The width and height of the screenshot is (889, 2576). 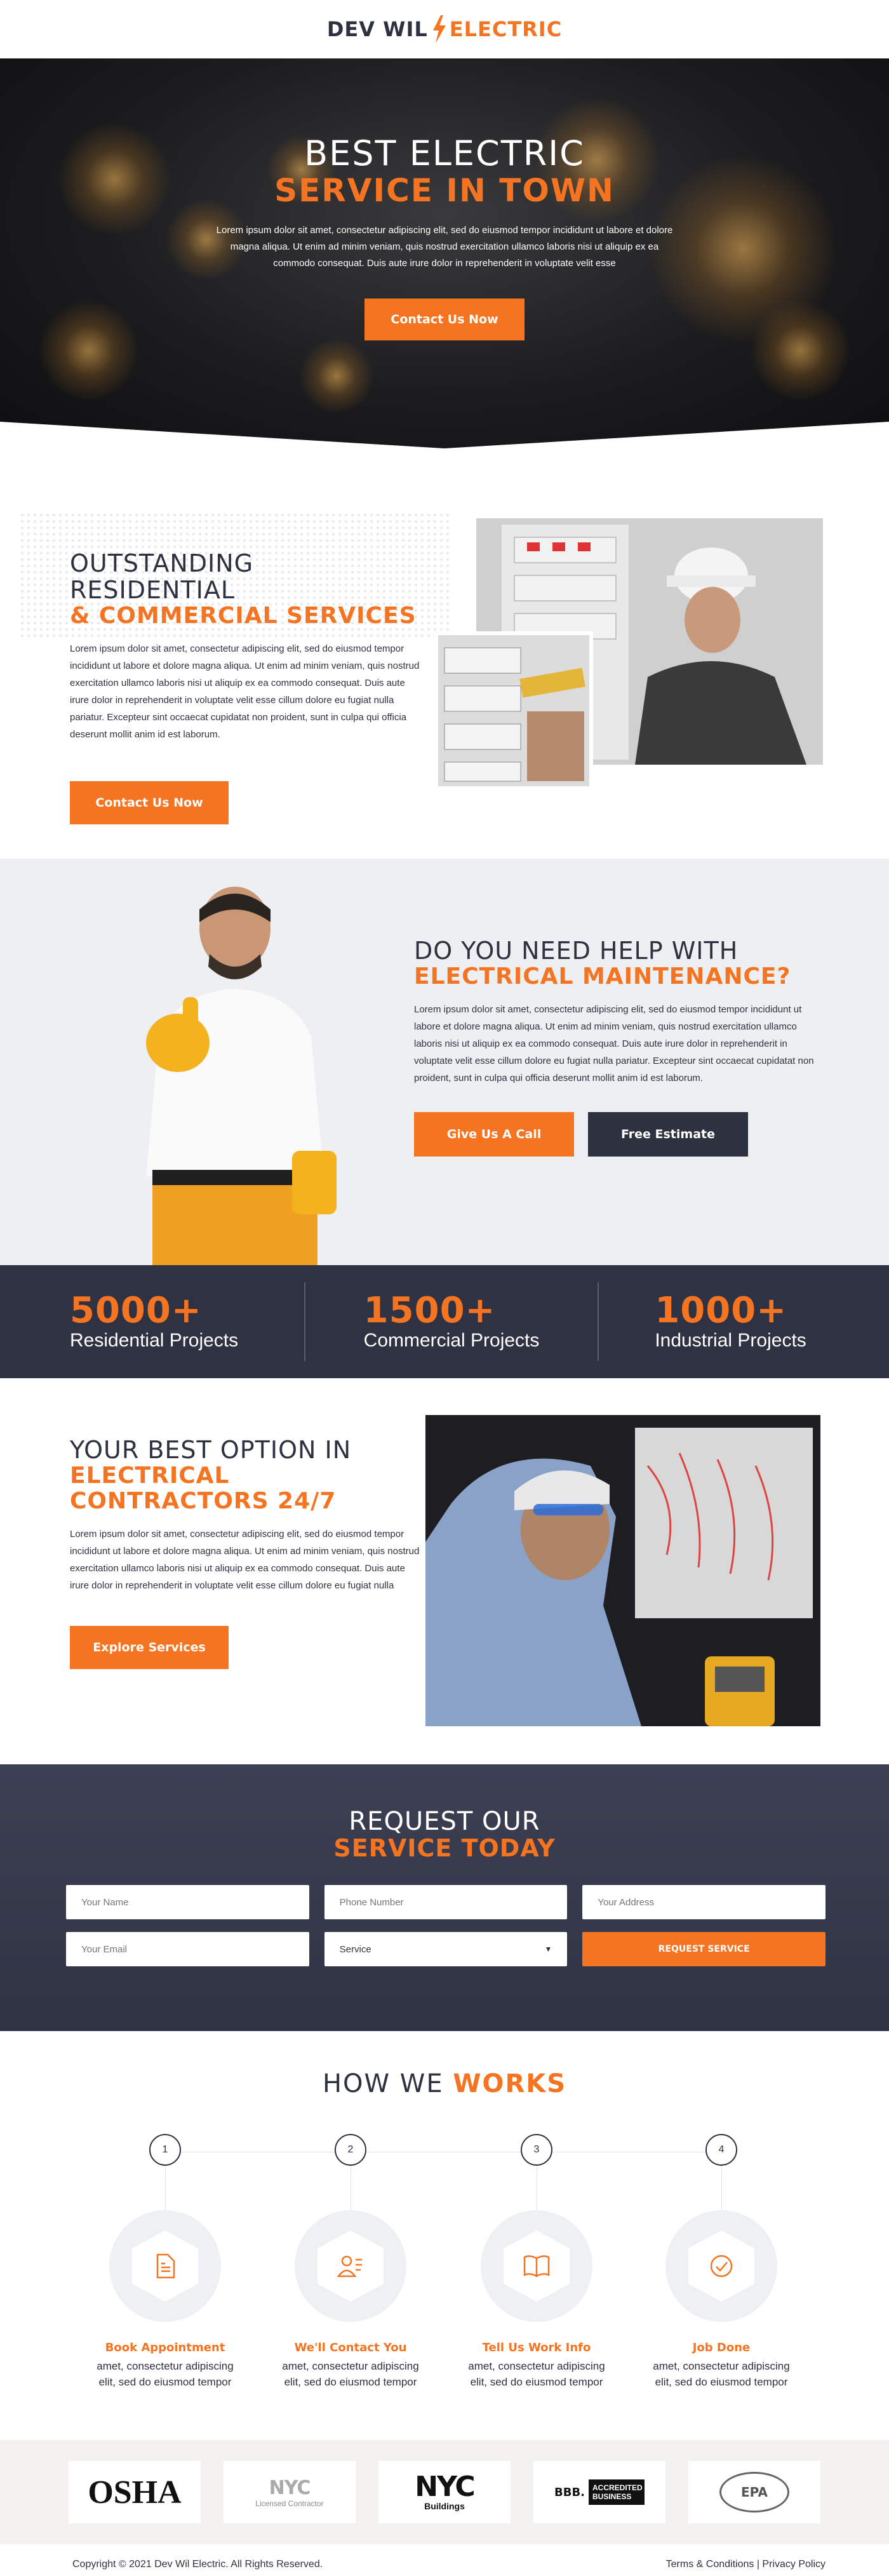 What do you see at coordinates (429, 1310) in the screenshot?
I see `stat-number: 1500+` at bounding box center [429, 1310].